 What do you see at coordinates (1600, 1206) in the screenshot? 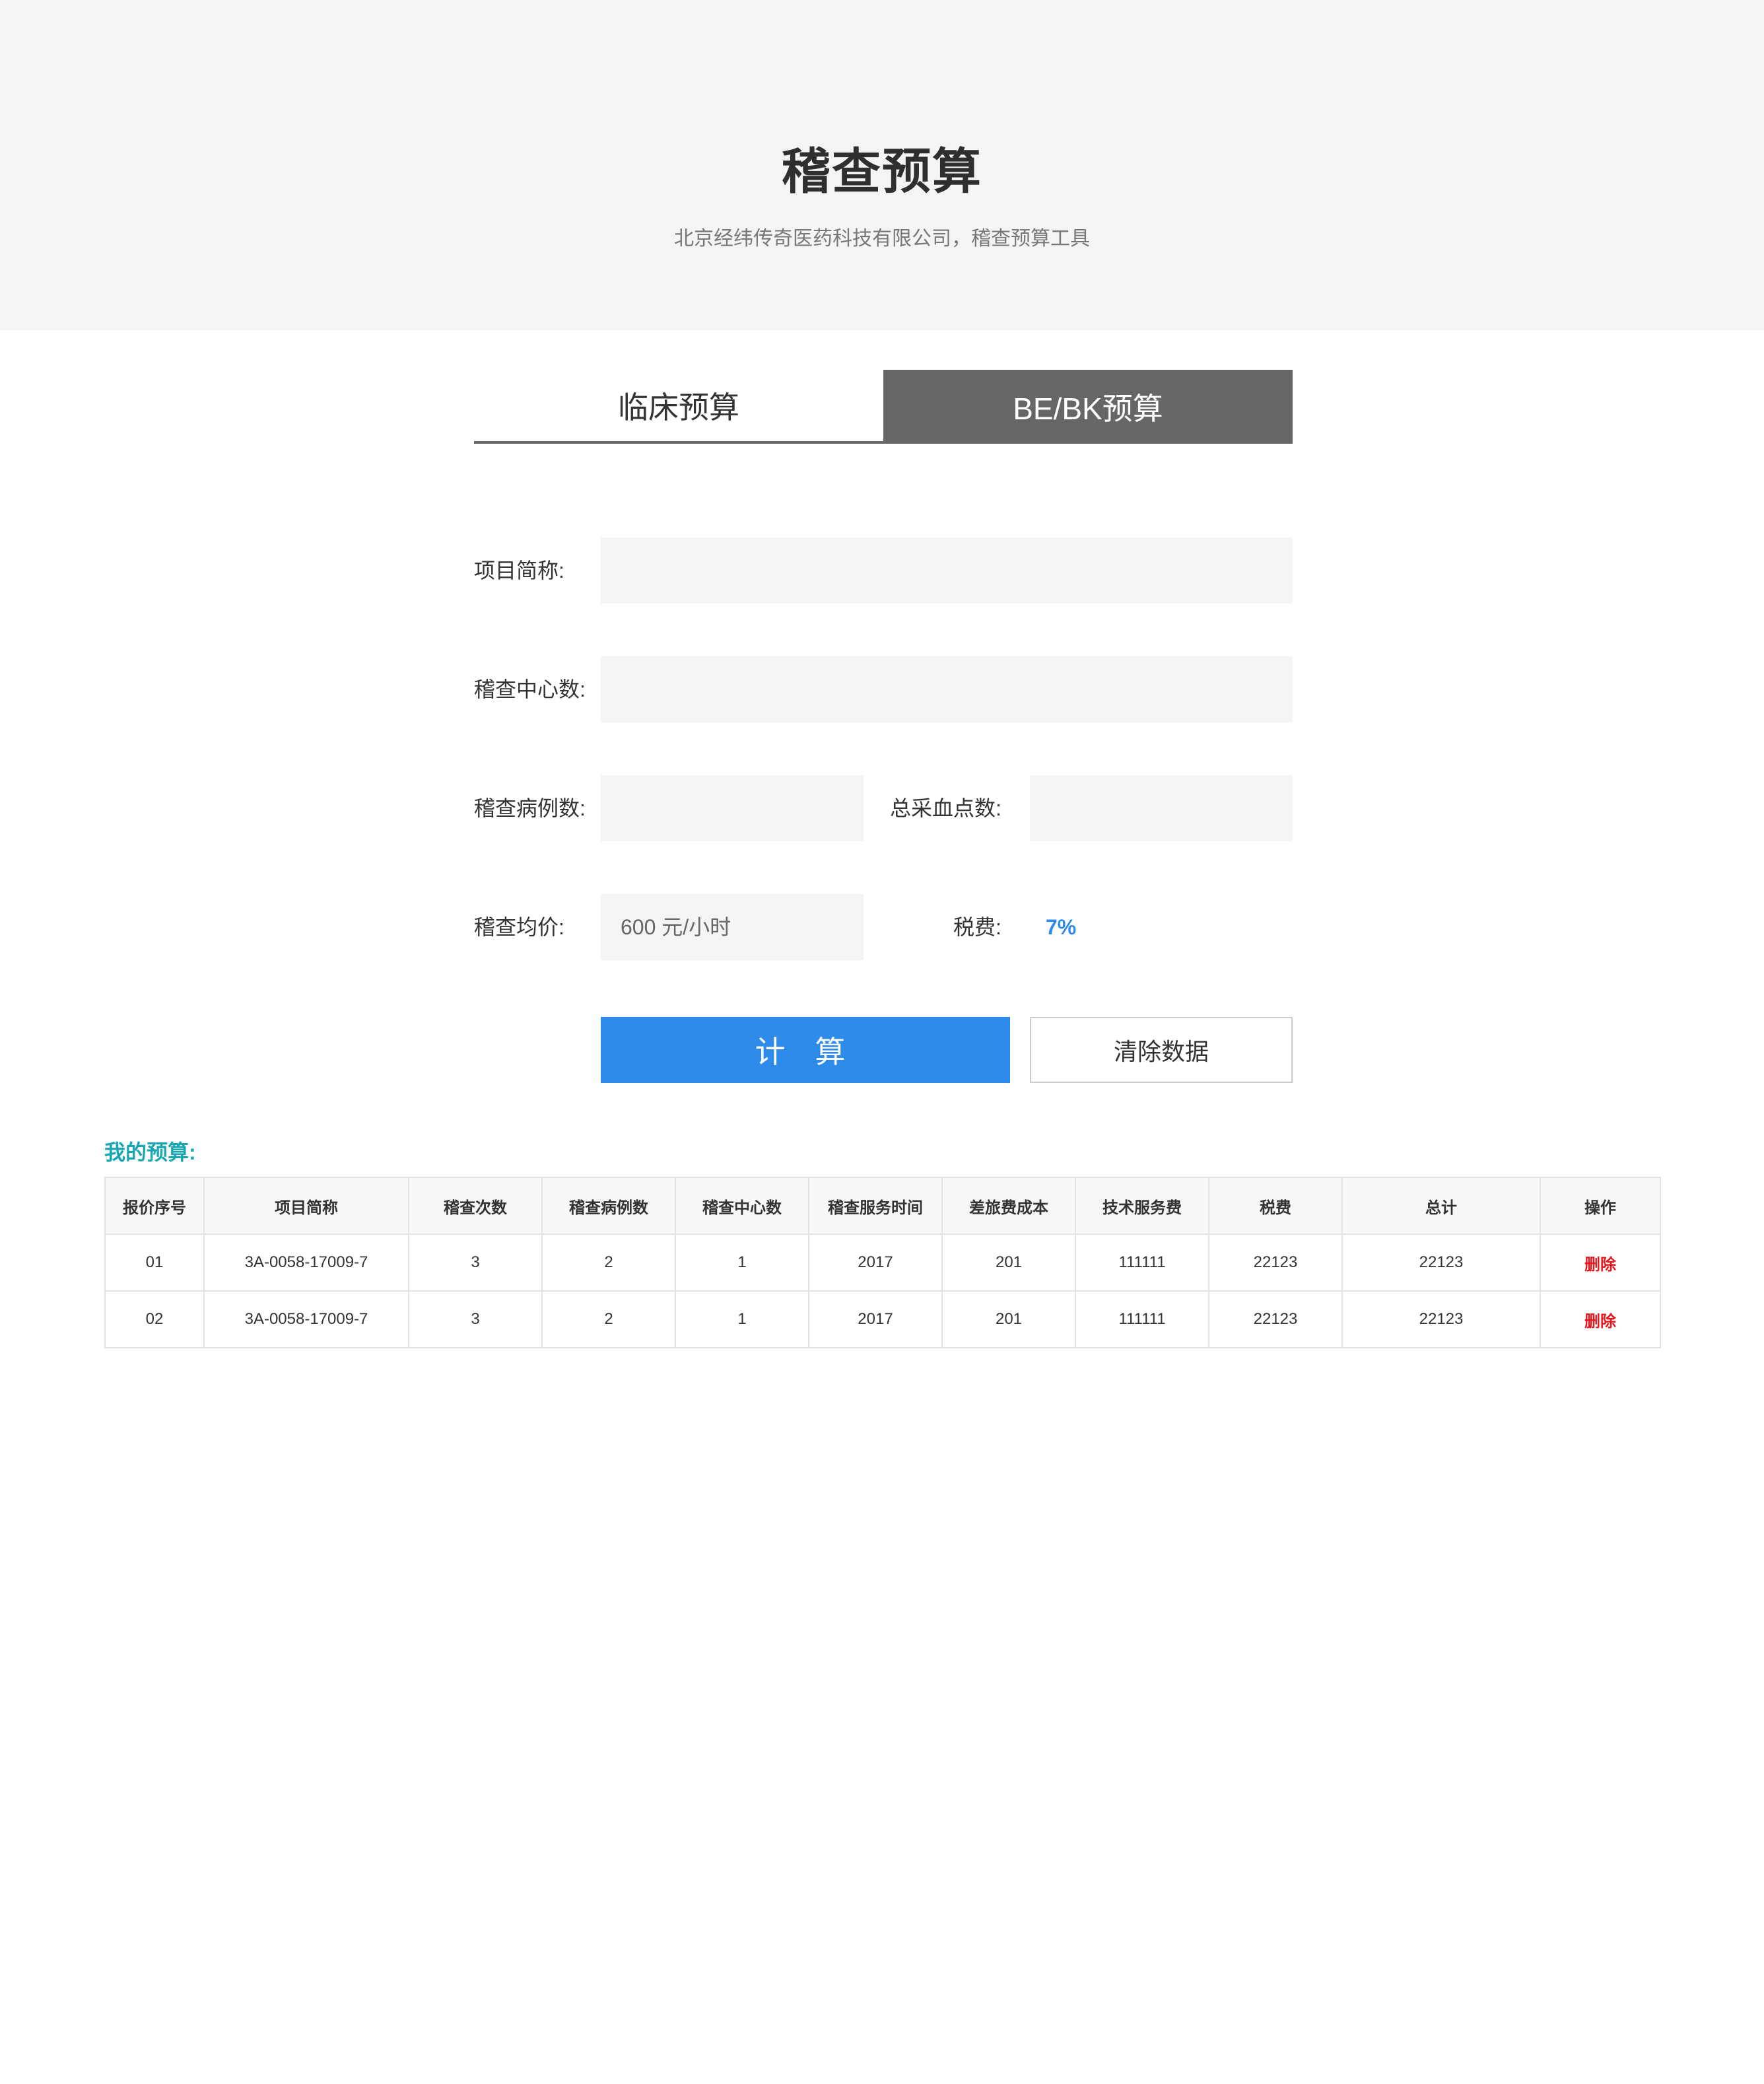
I see `col-header-action: 操作` at bounding box center [1600, 1206].